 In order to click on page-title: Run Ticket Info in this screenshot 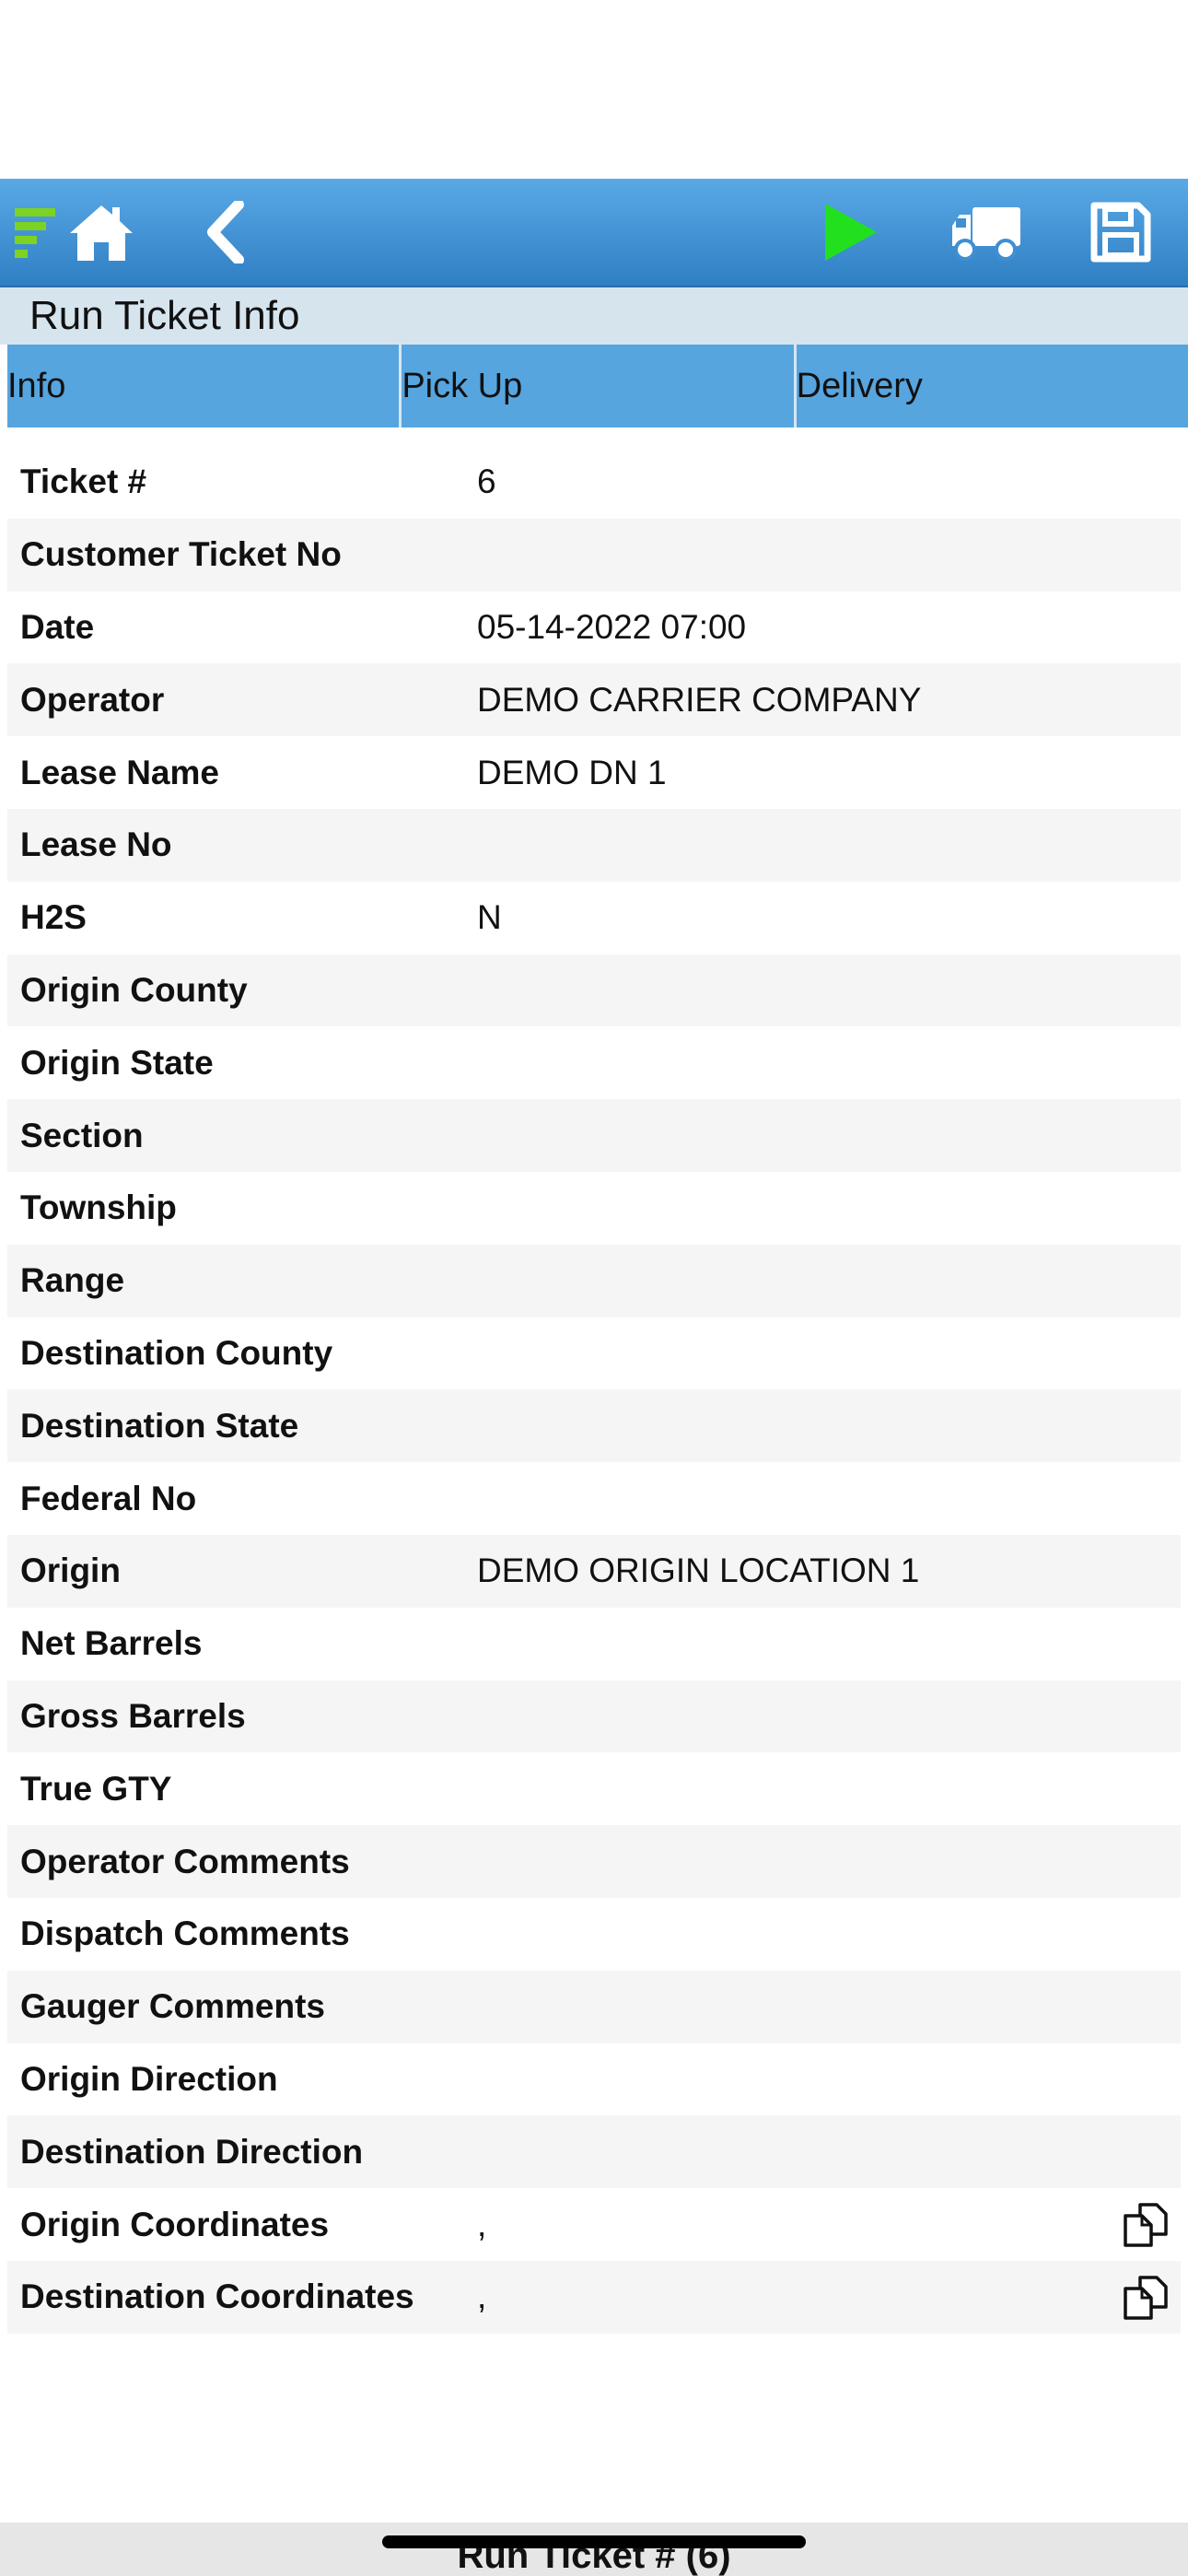, I will do `click(164, 315)`.